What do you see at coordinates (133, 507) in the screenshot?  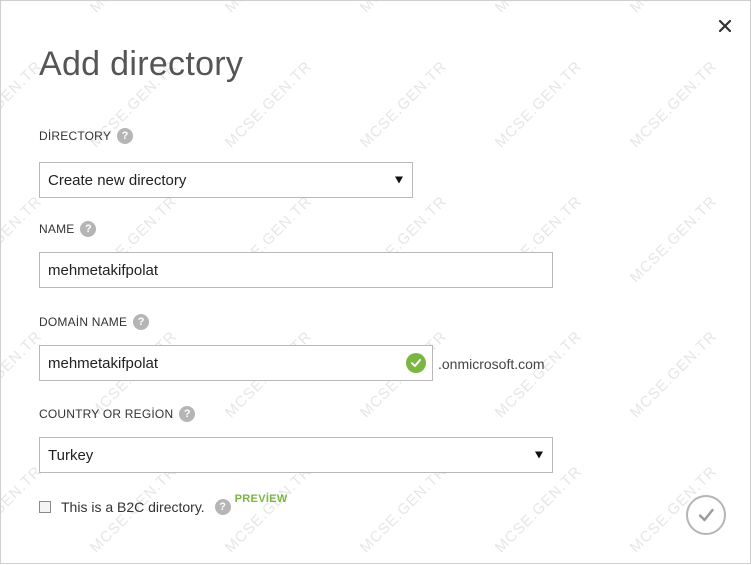 I see `b2c-label: This is a B2C directory.` at bounding box center [133, 507].